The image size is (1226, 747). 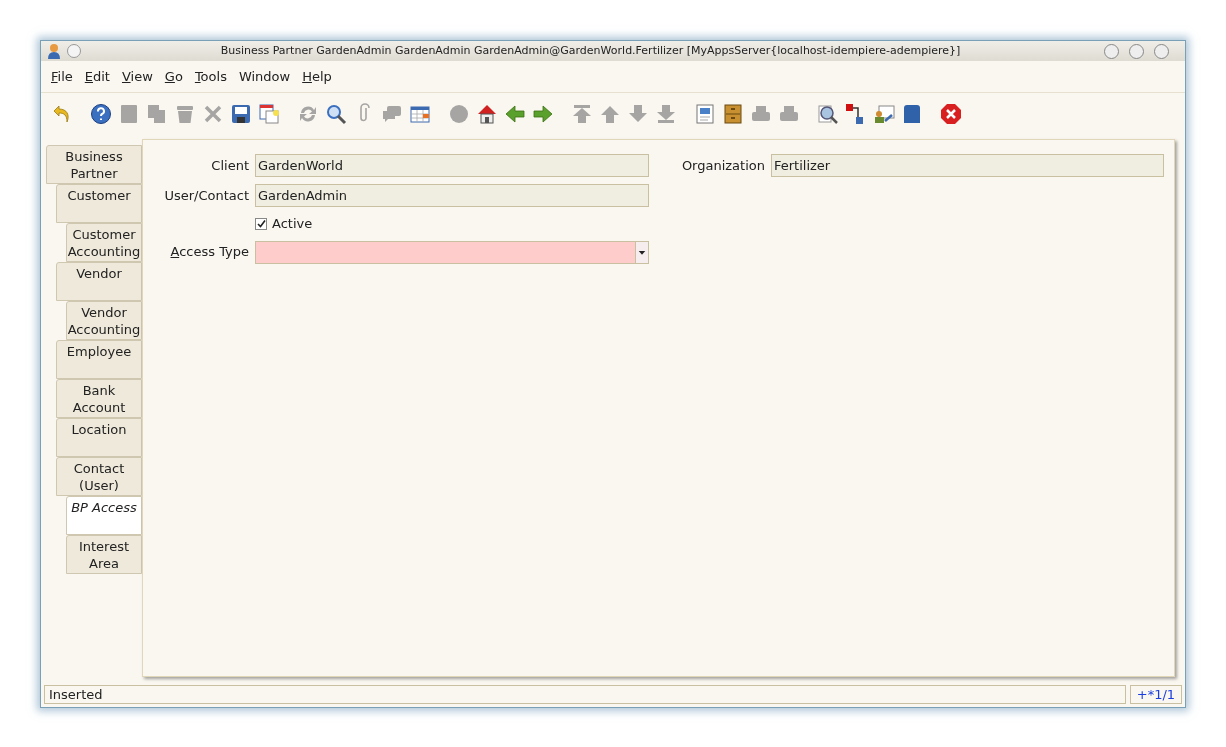 What do you see at coordinates (97, 76) in the screenshot?
I see `menu-item: Edit` at bounding box center [97, 76].